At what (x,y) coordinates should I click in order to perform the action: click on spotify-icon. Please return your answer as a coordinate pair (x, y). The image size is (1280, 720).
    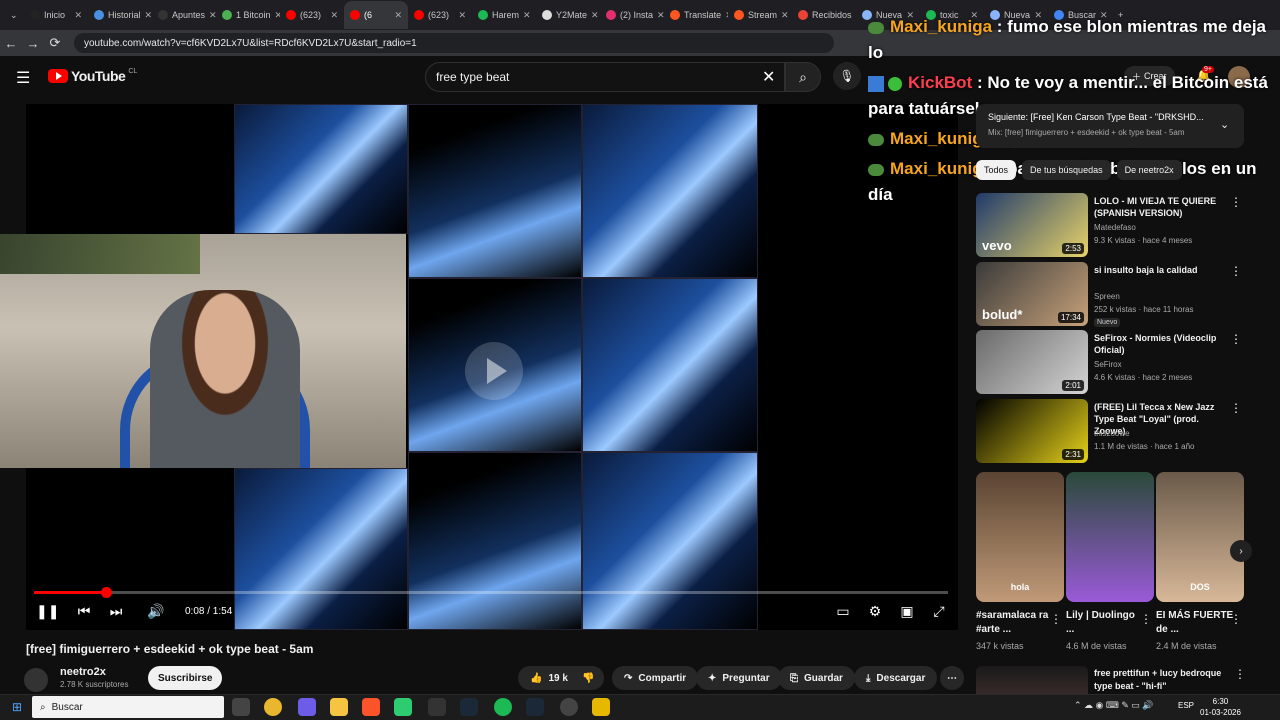
    Looking at the image, I should click on (503, 707).